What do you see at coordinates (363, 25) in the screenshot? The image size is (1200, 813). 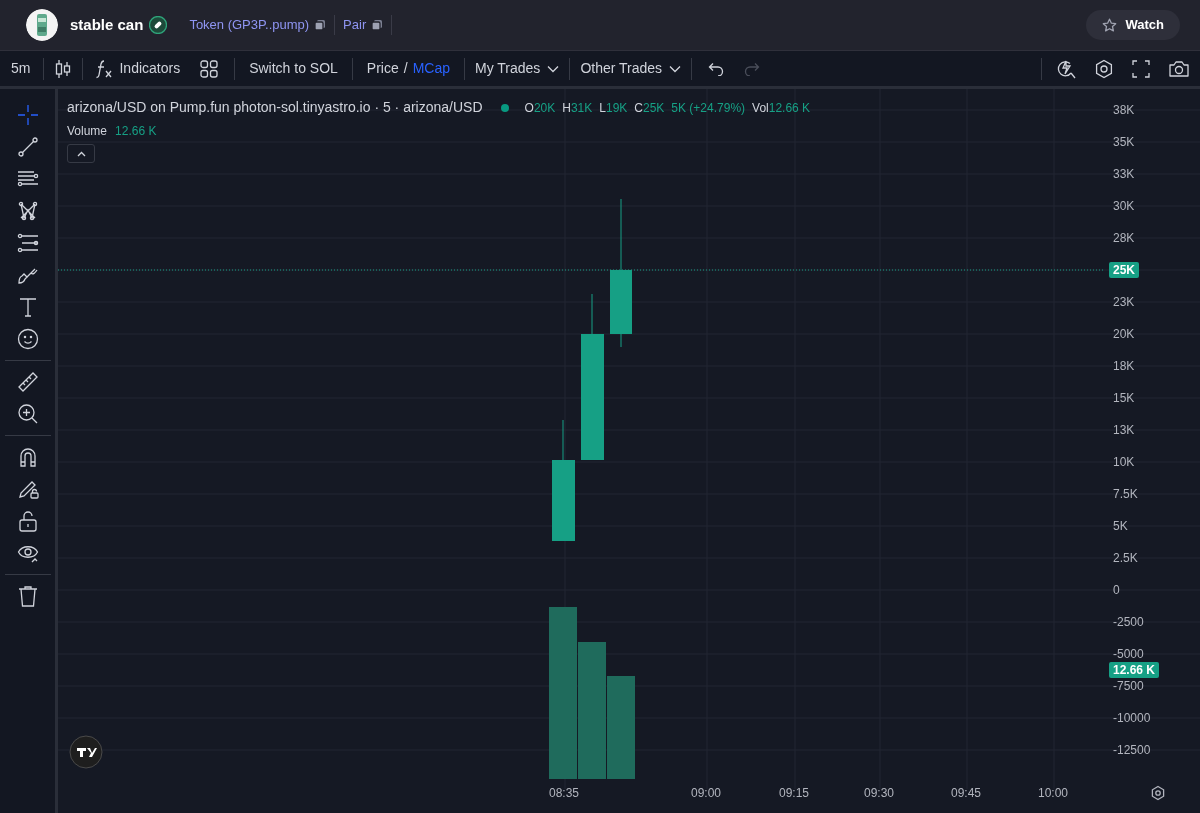 I see `pair-link: Pair` at bounding box center [363, 25].